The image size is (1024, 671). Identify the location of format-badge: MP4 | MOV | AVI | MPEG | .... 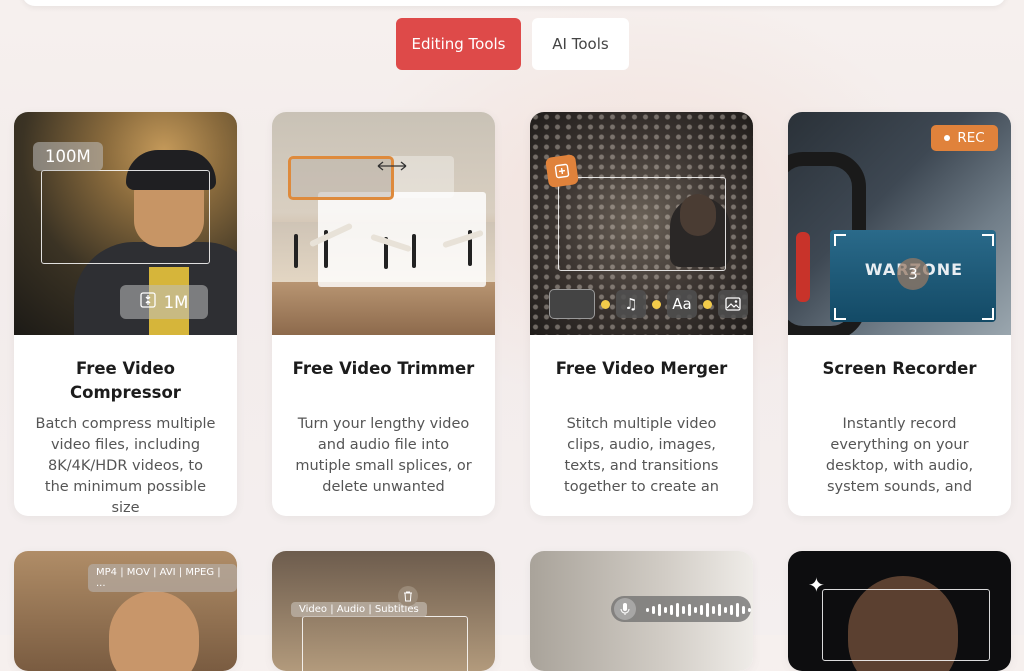
(162, 578).